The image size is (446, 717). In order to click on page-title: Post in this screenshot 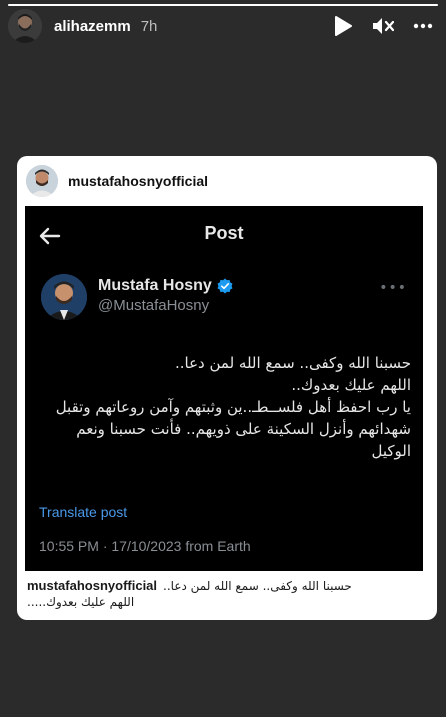, I will do `click(224, 233)`.